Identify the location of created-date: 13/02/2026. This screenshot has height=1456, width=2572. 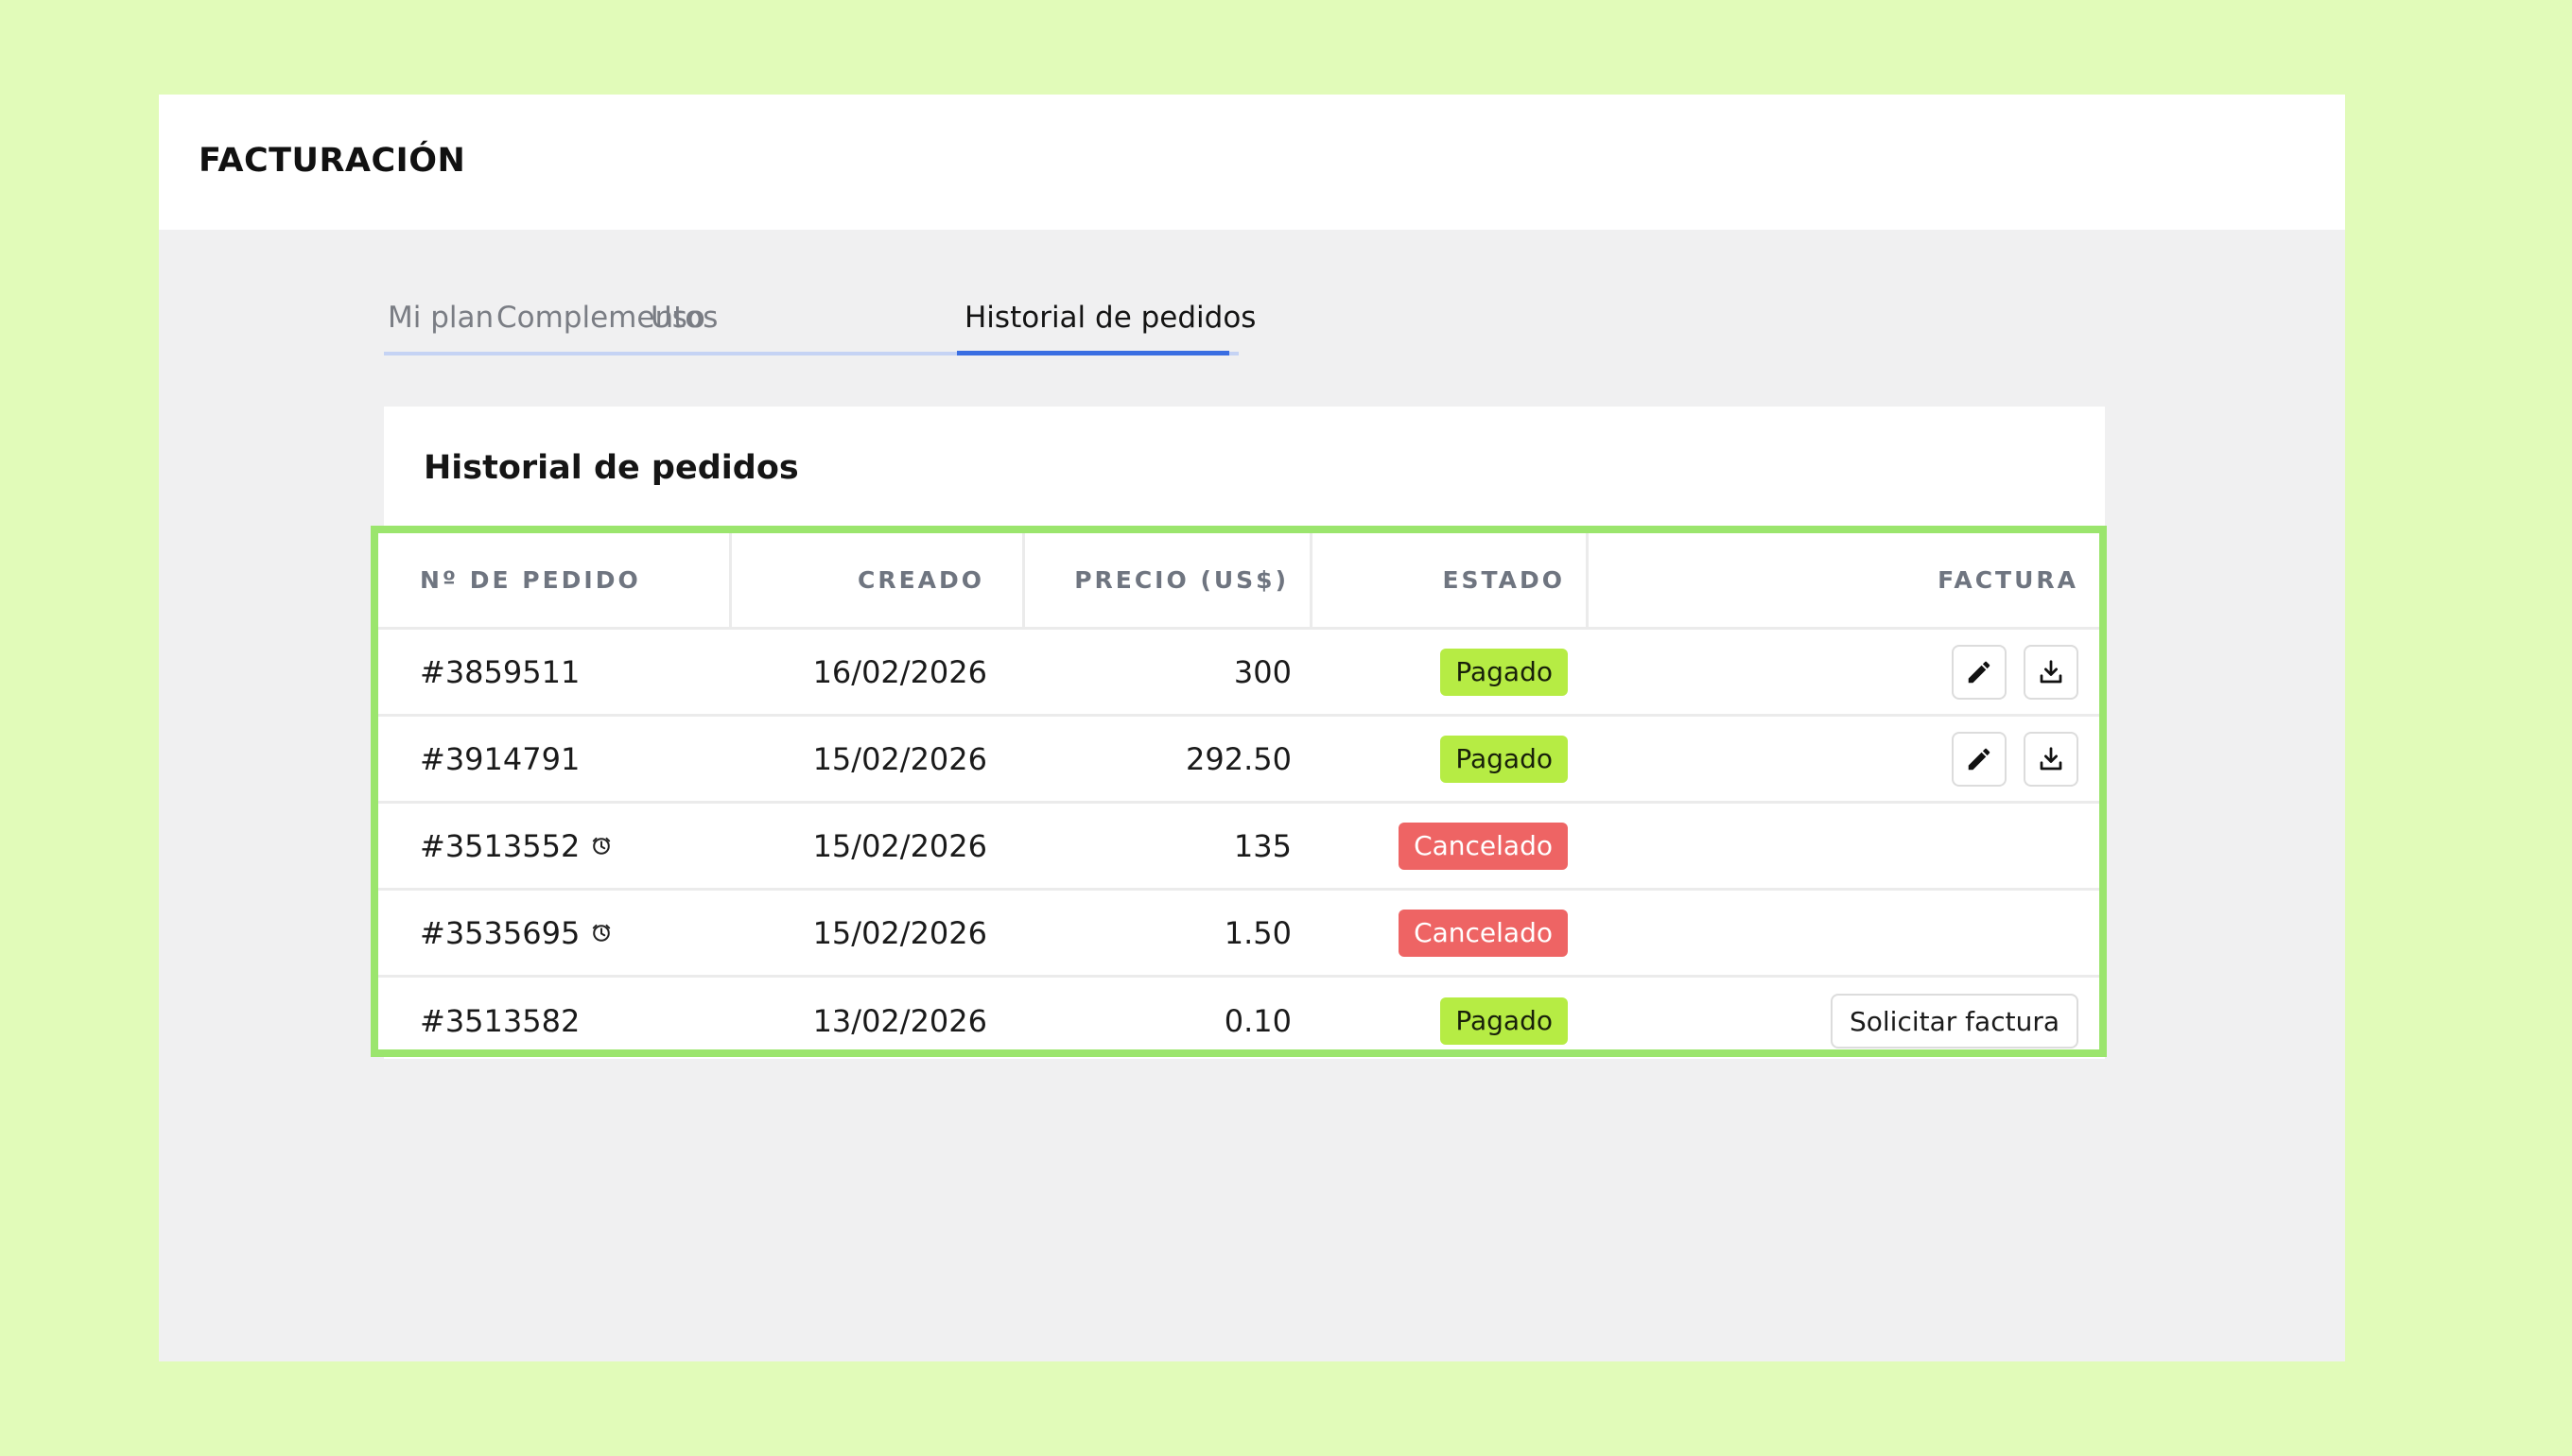
(899, 1021).